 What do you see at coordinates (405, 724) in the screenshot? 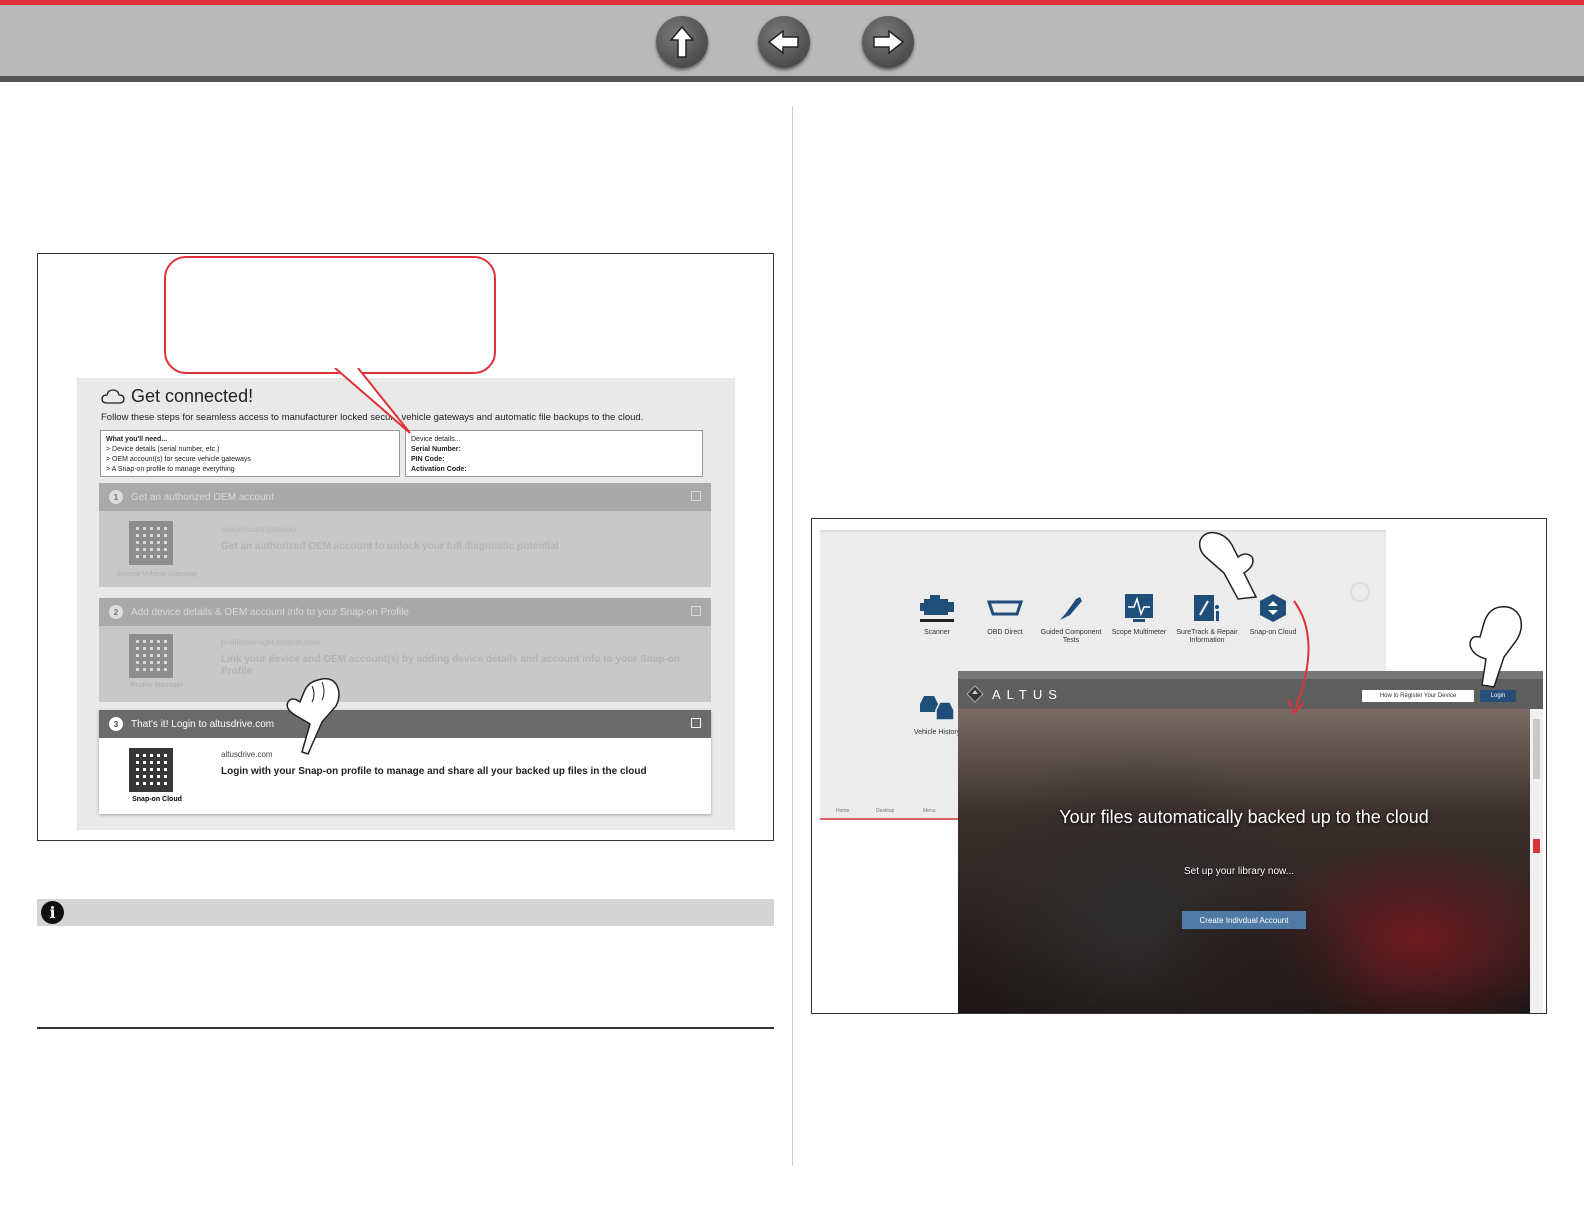
I see `step-3-header: 3 That's it! Login to altusdrive.com` at bounding box center [405, 724].